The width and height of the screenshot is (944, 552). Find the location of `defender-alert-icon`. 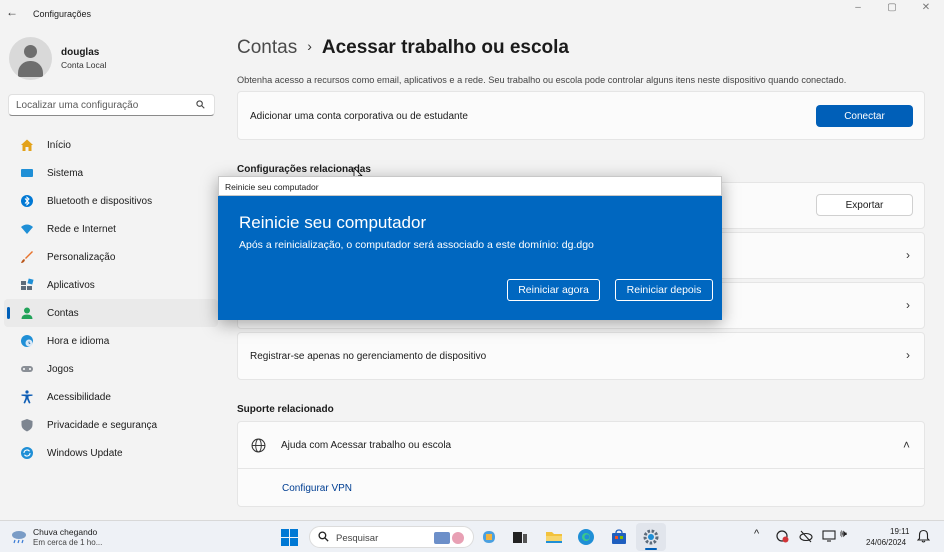

defender-alert-icon is located at coordinates (782, 536).